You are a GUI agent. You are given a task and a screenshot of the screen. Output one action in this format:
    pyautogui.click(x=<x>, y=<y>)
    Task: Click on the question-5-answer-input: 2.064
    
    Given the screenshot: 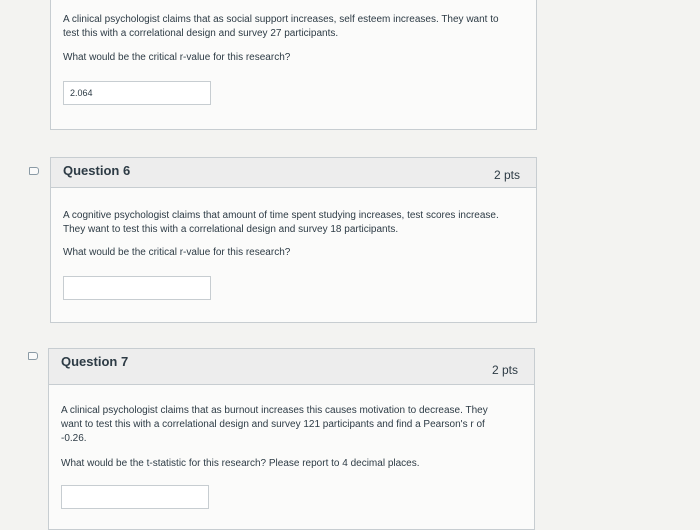 What is the action you would take?
    pyautogui.click(x=137, y=93)
    